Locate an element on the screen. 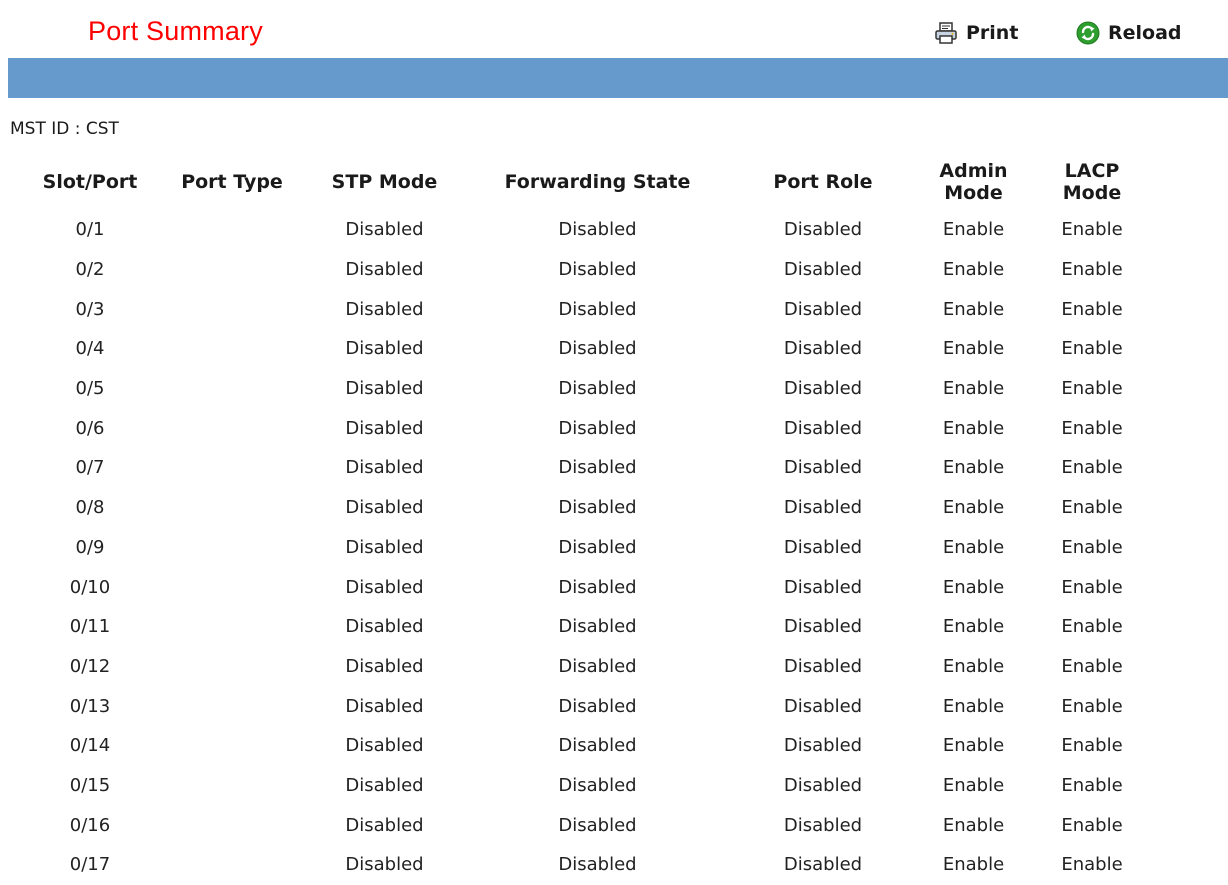  column-header-stp-mode: STP Mode is located at coordinates (384, 182).